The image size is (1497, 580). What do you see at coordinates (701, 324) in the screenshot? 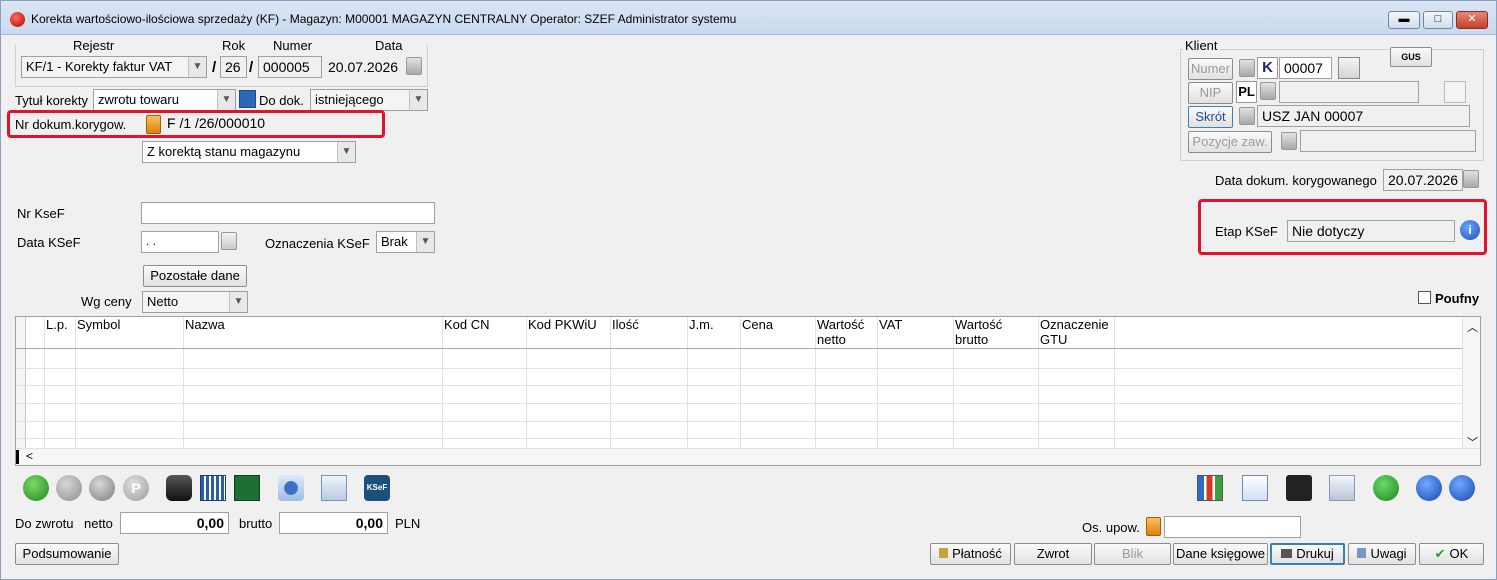
I see `column-header: J.m.` at bounding box center [701, 324].